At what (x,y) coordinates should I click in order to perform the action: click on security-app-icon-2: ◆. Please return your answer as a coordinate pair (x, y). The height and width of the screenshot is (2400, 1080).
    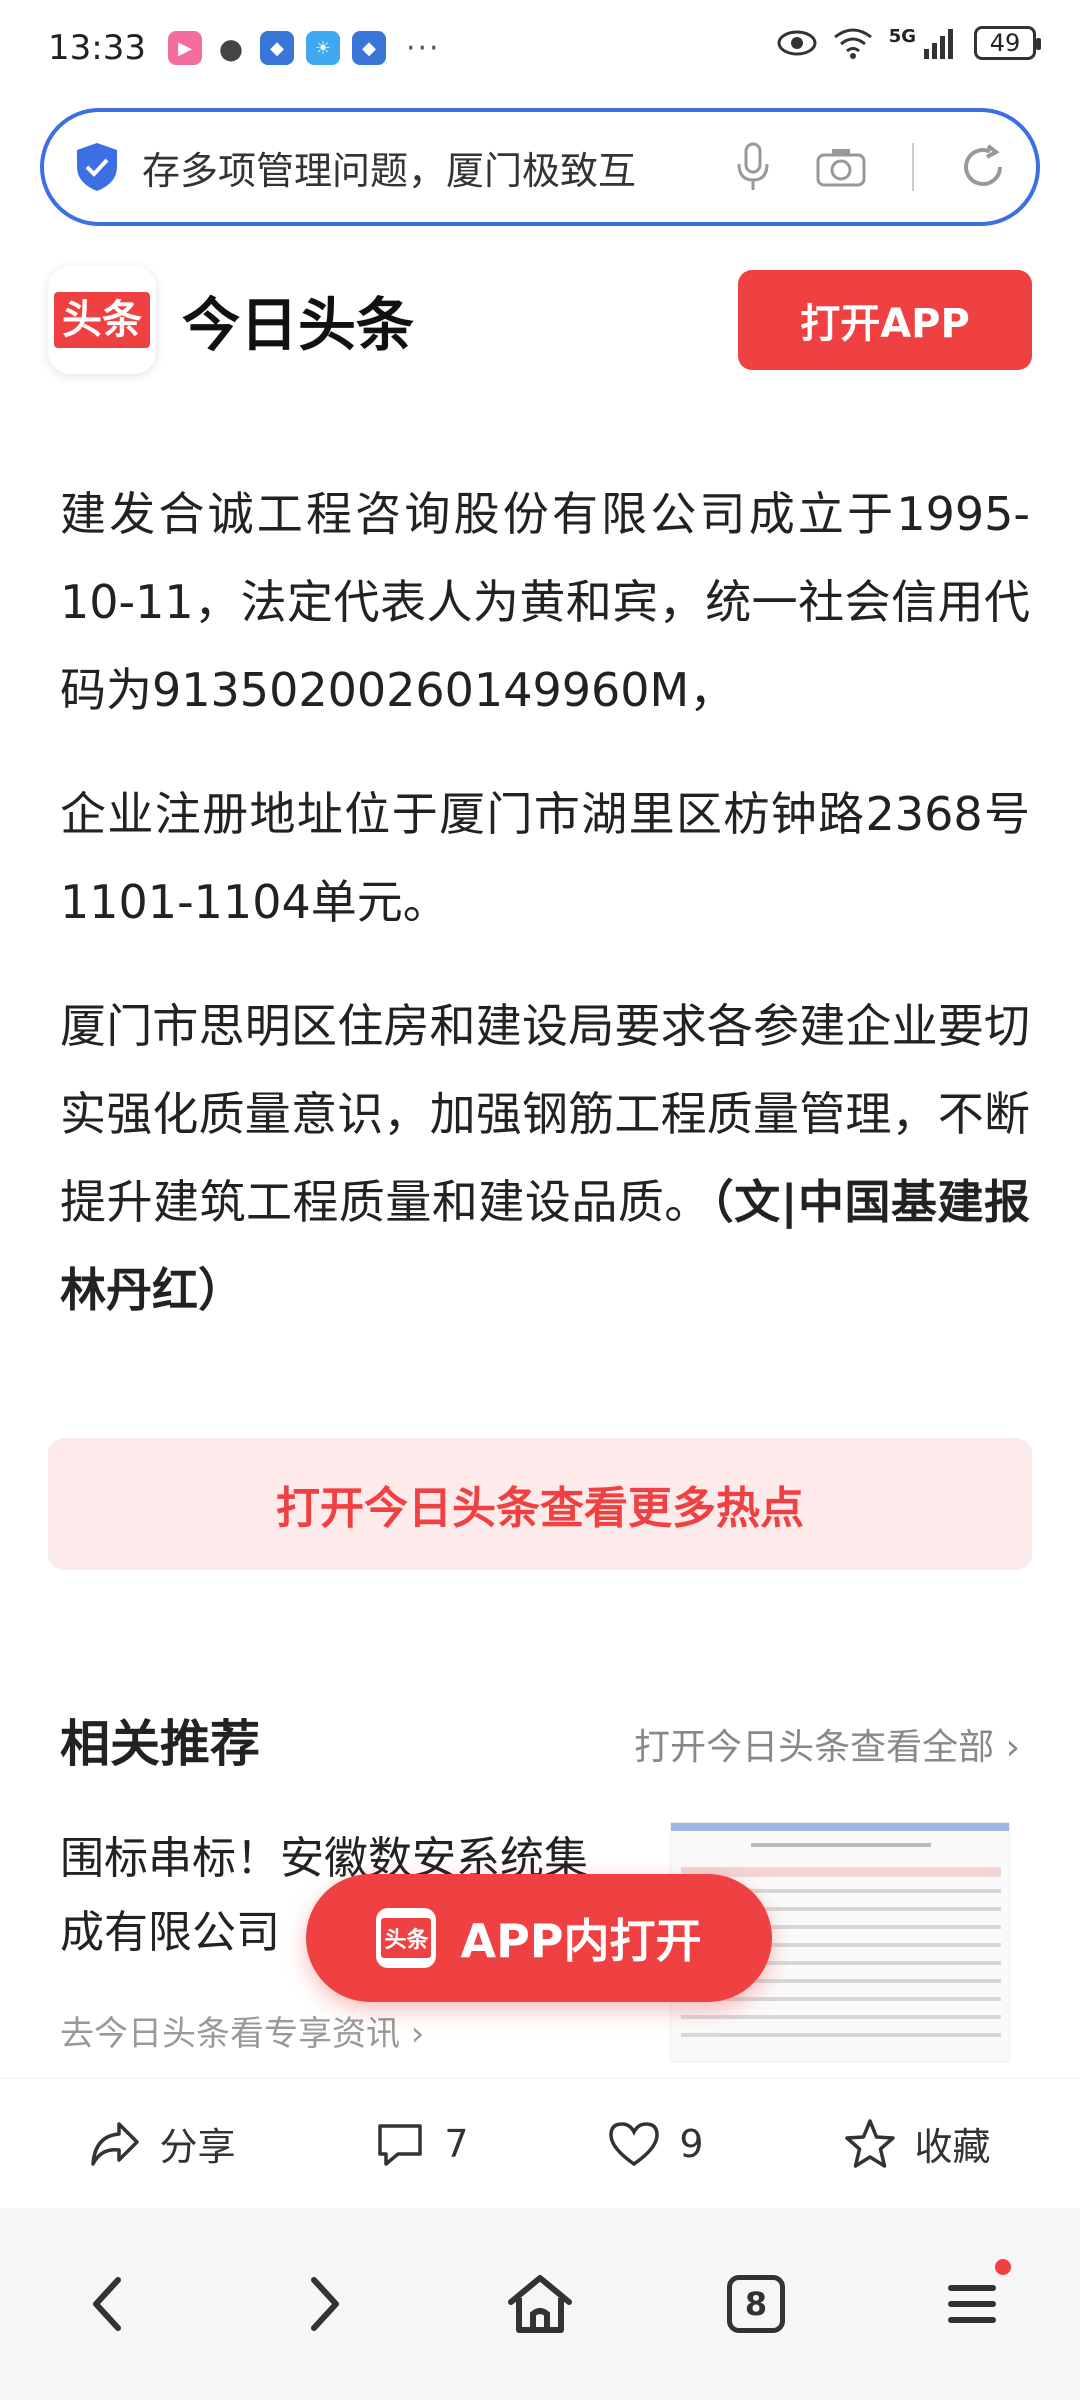
    Looking at the image, I should click on (368, 48).